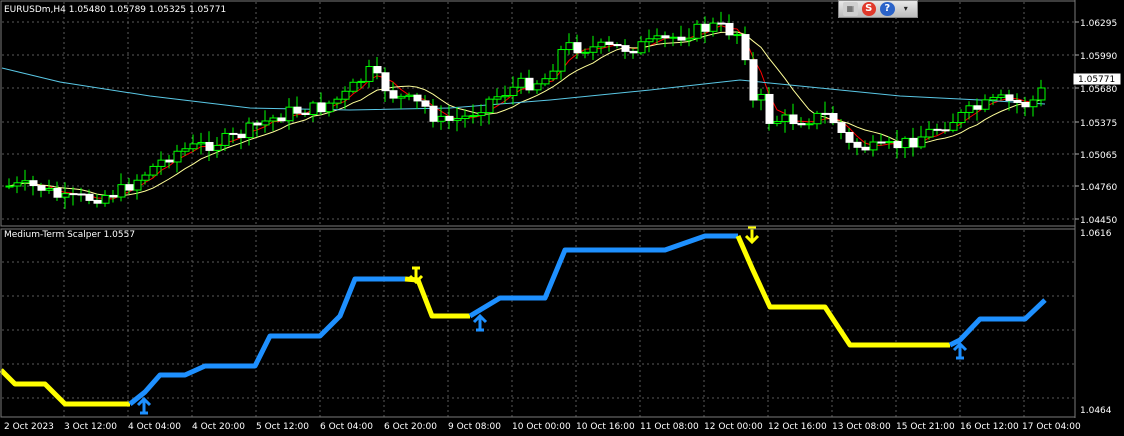 The width and height of the screenshot is (1124, 436). What do you see at coordinates (887, 9) in the screenshot?
I see `help-button: ?` at bounding box center [887, 9].